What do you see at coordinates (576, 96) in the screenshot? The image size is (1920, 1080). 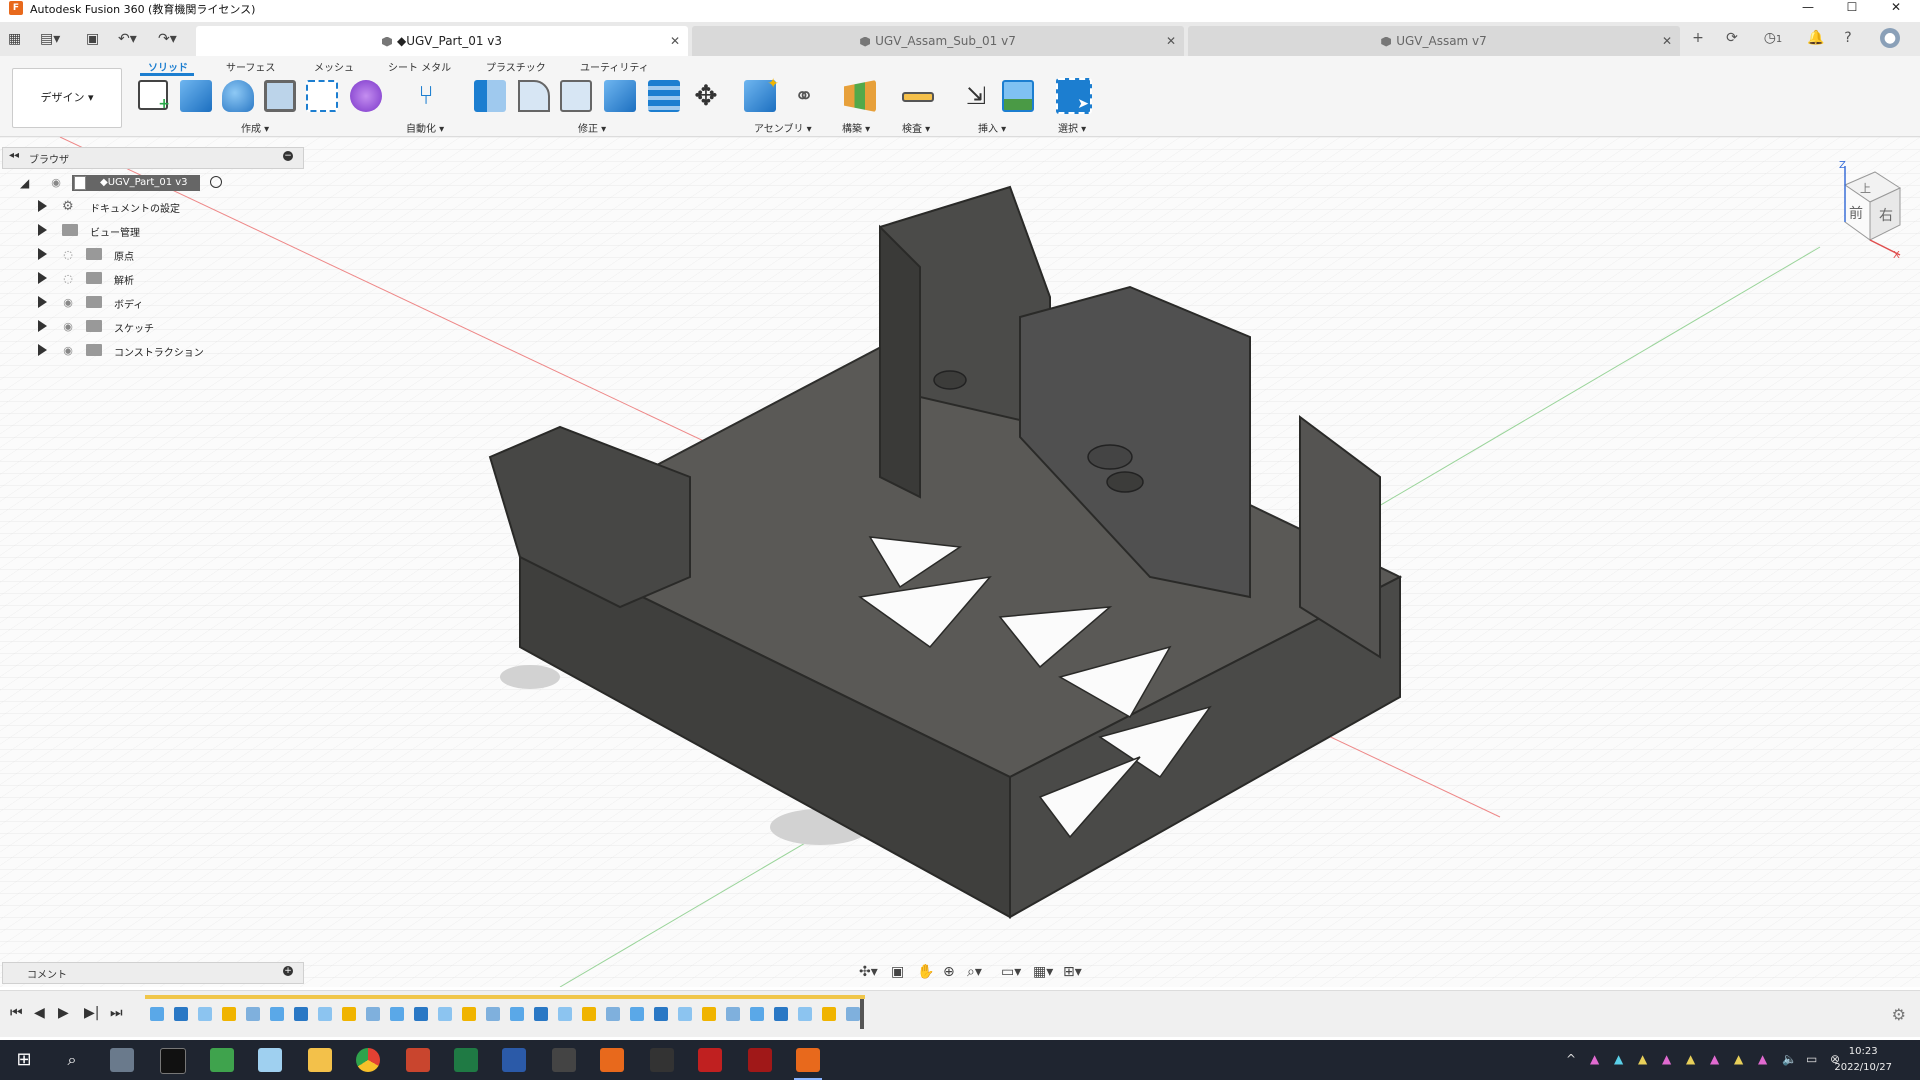 I see `shell-icon` at bounding box center [576, 96].